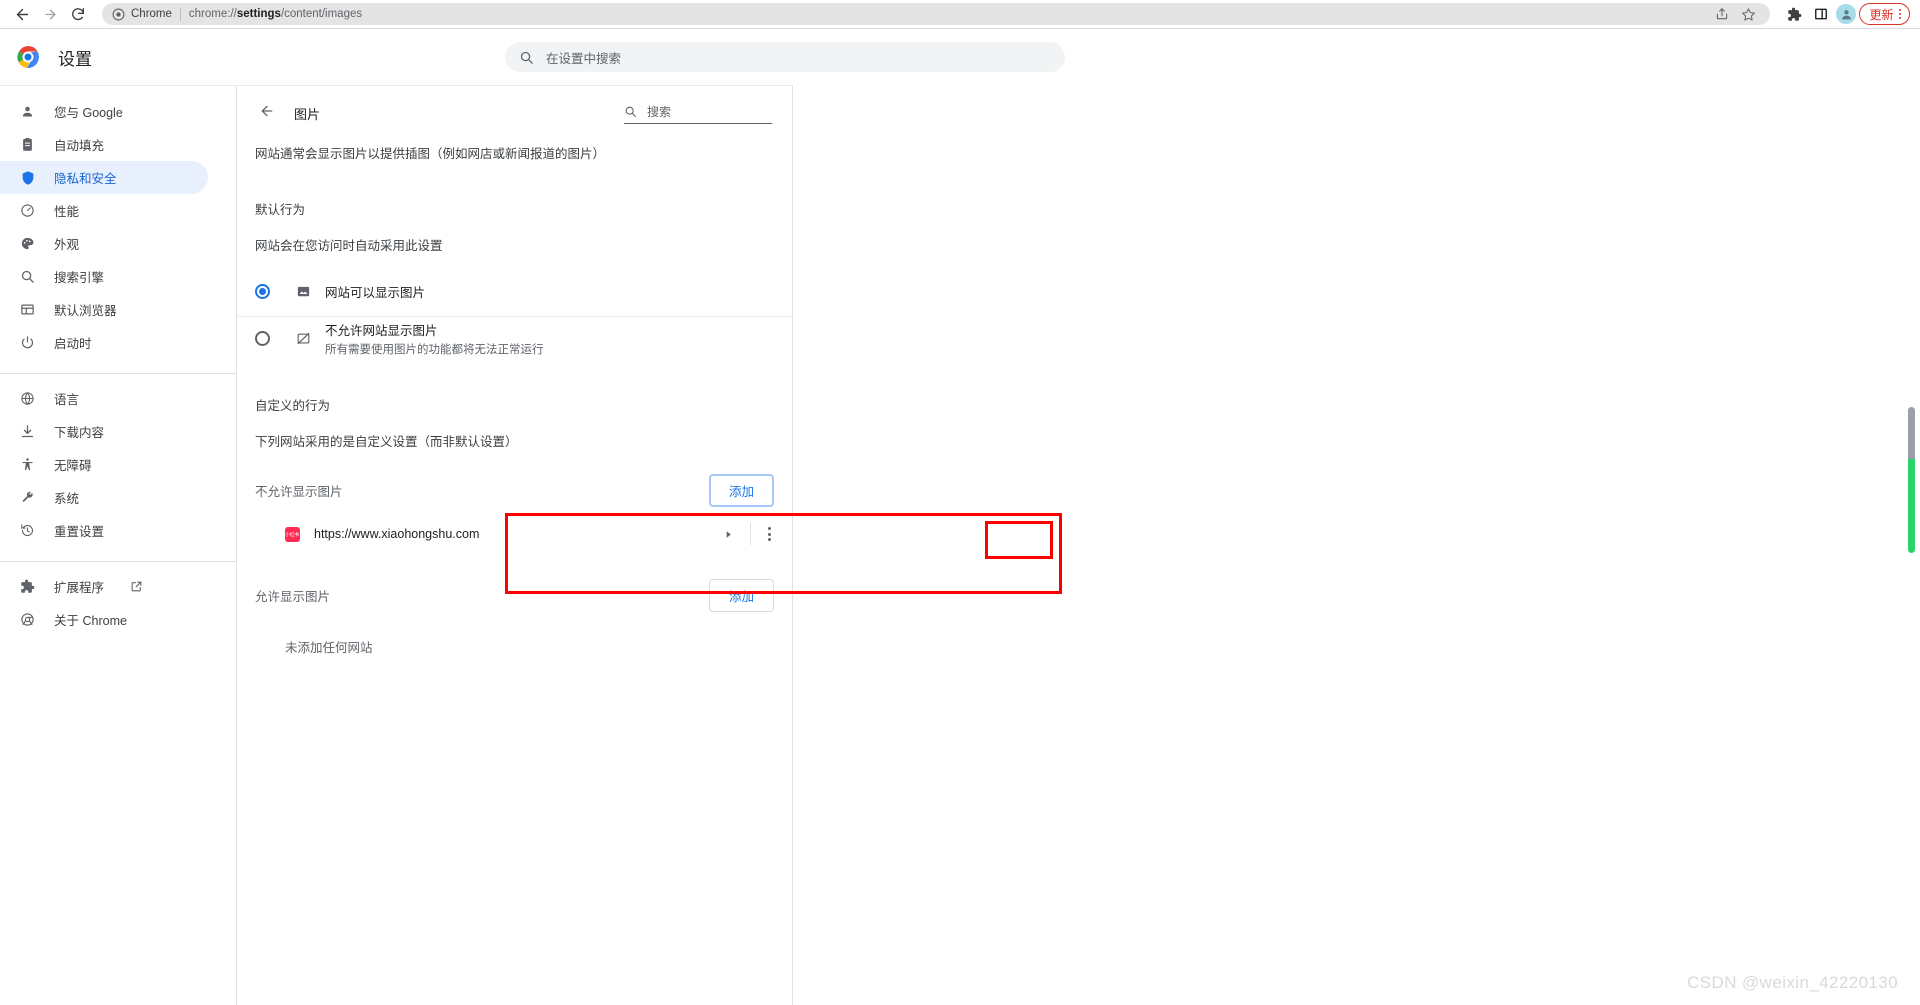 This screenshot has height=1005, width=1920. What do you see at coordinates (73, 466) in the screenshot?
I see `sidebar-item-label: 无障碍` at bounding box center [73, 466].